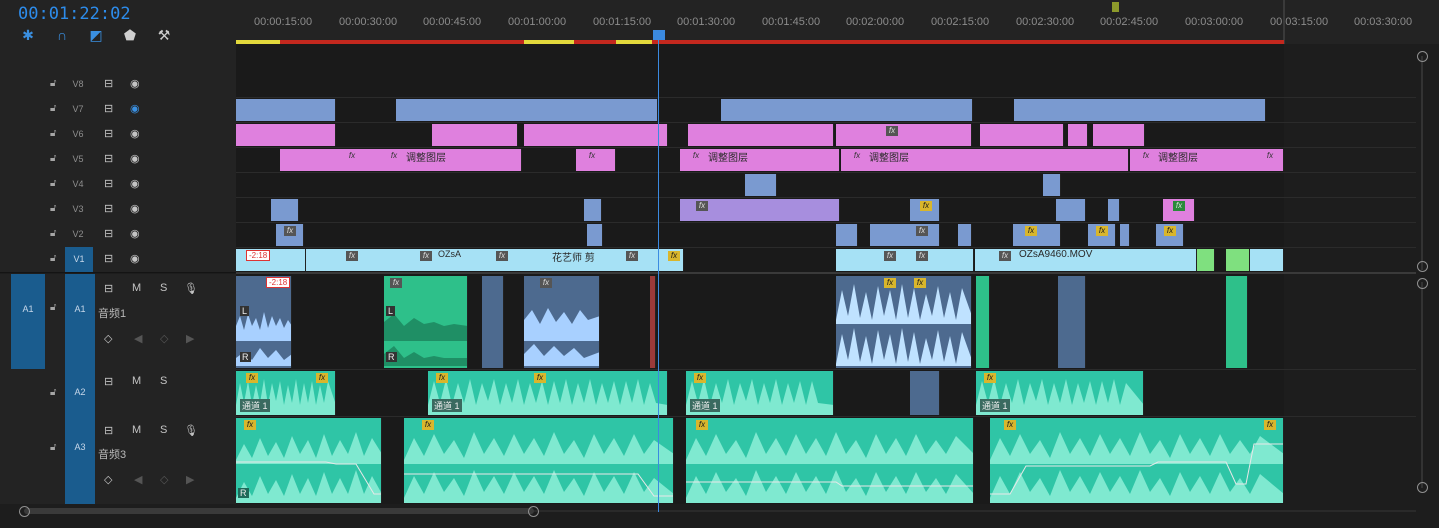 The image size is (1439, 528). I want to click on video-scrollbar-track, so click(1422, 163).